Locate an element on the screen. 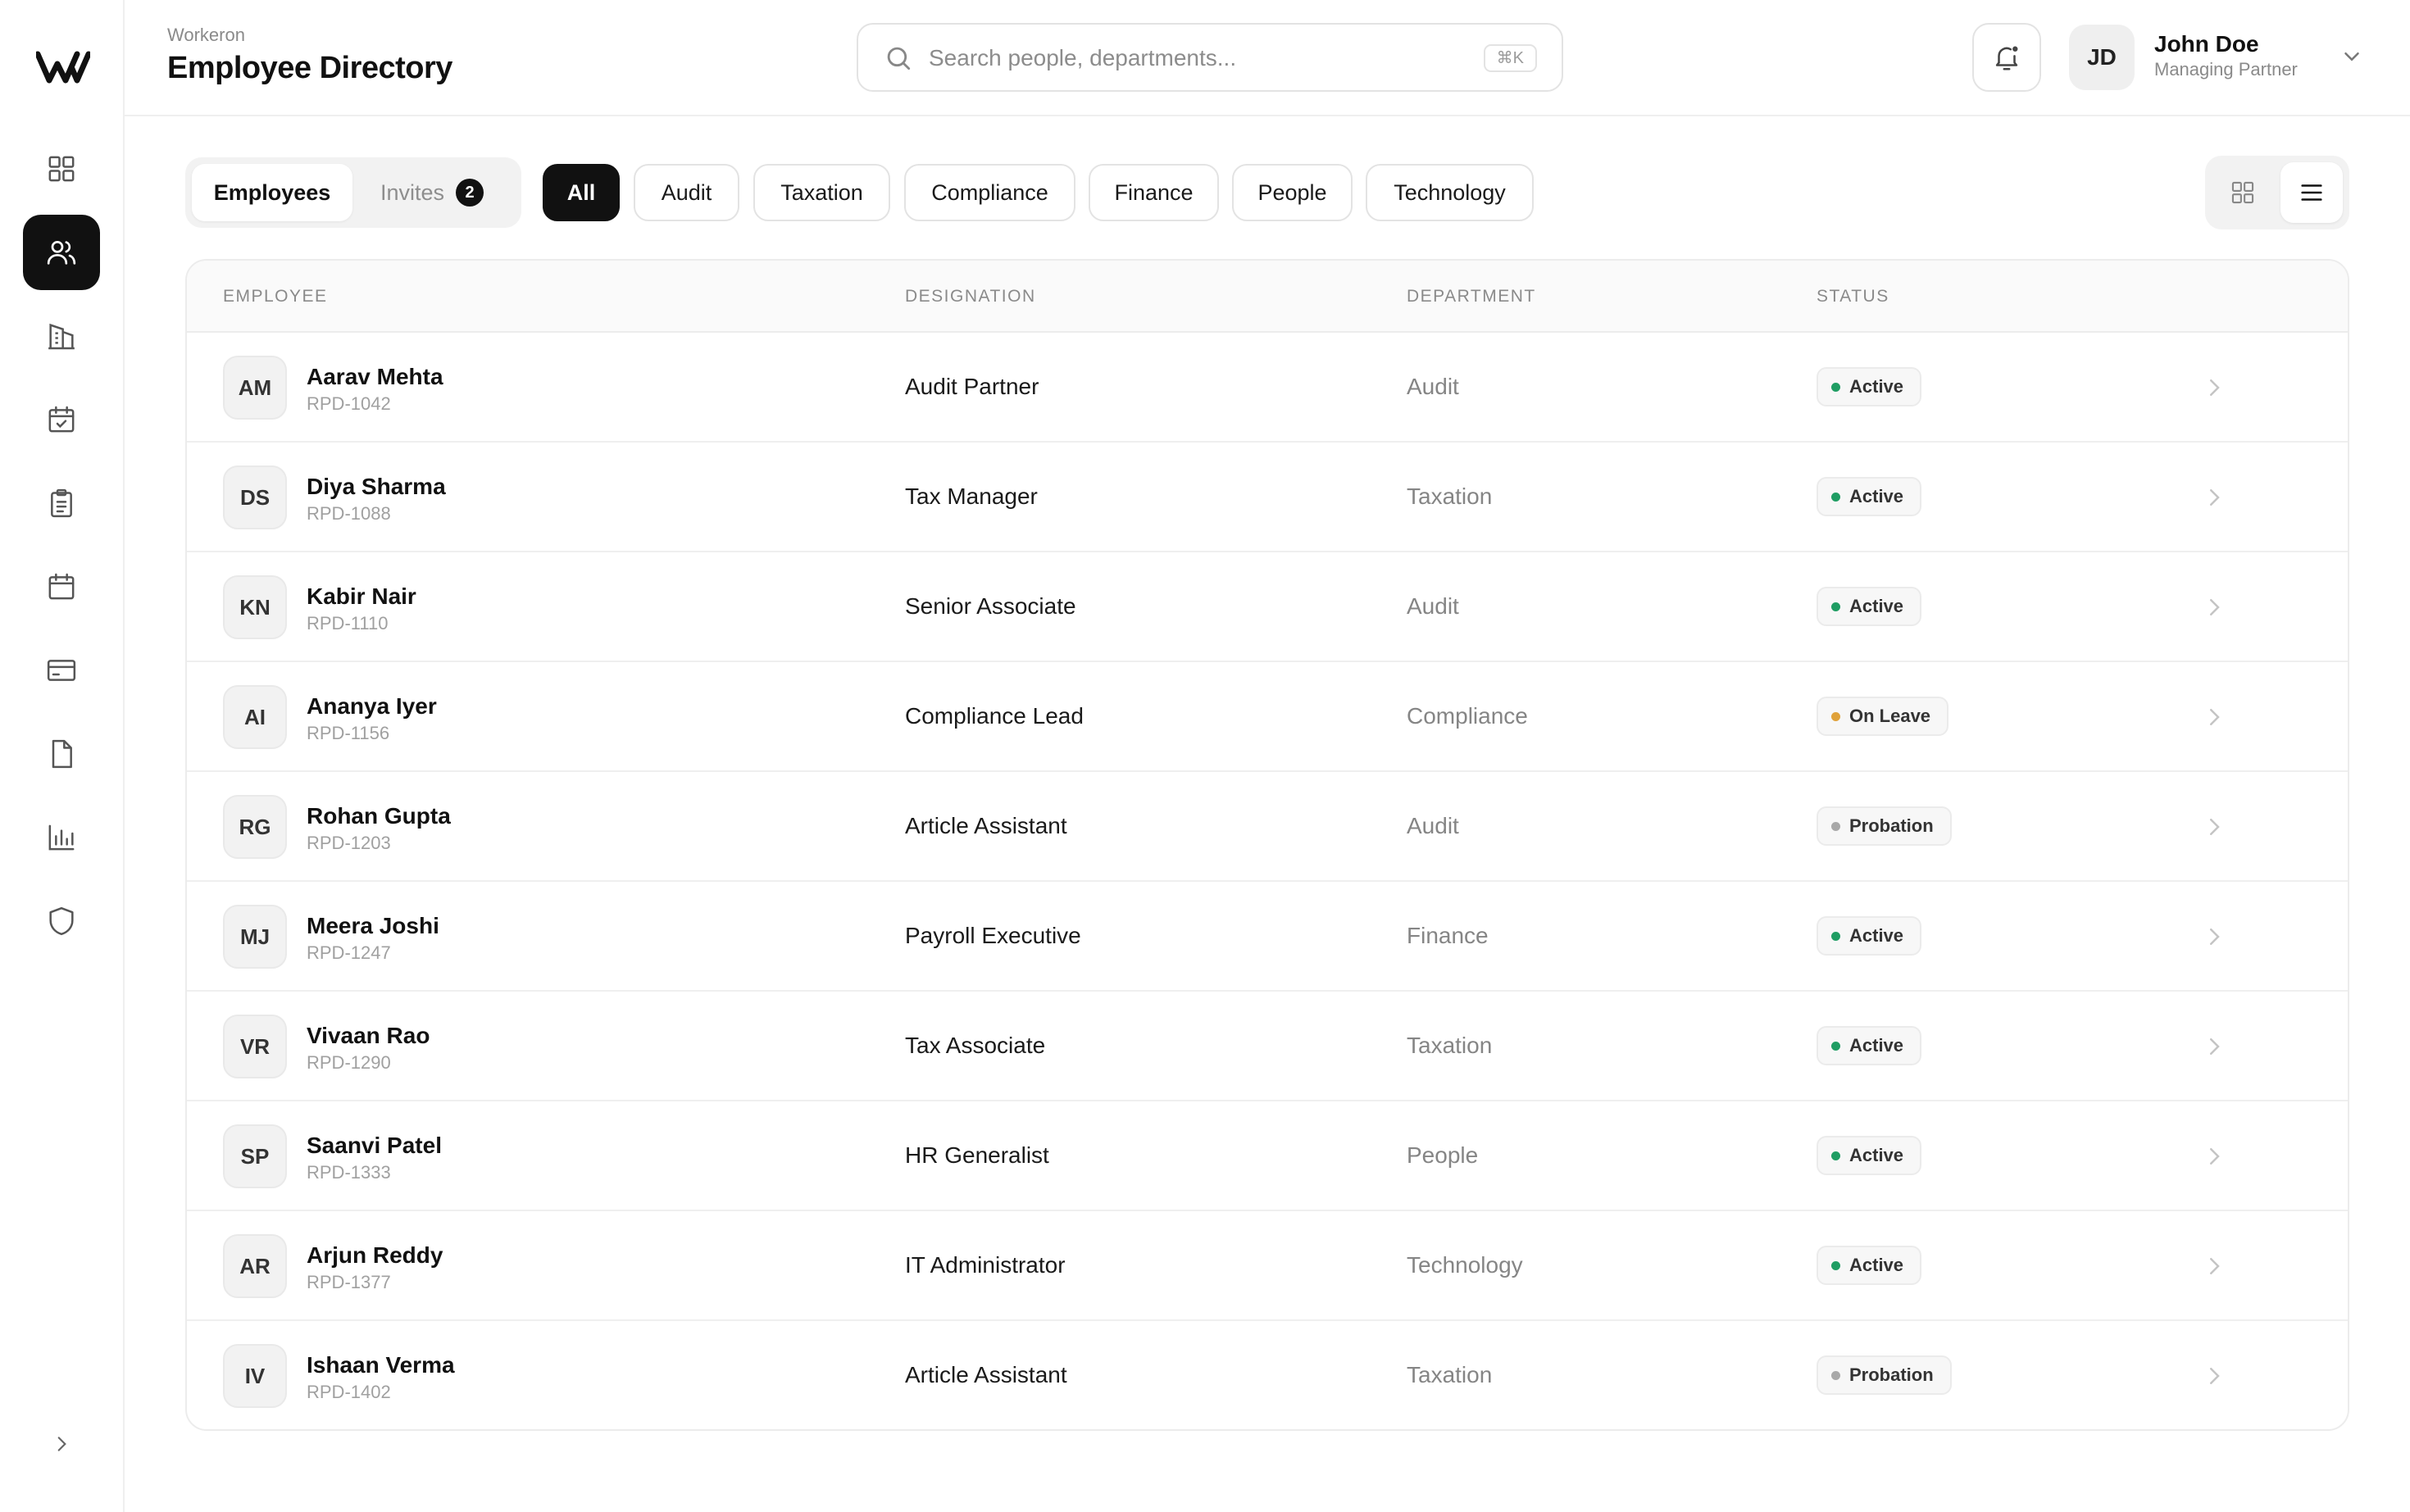  clipboard-icon is located at coordinates (62, 503).